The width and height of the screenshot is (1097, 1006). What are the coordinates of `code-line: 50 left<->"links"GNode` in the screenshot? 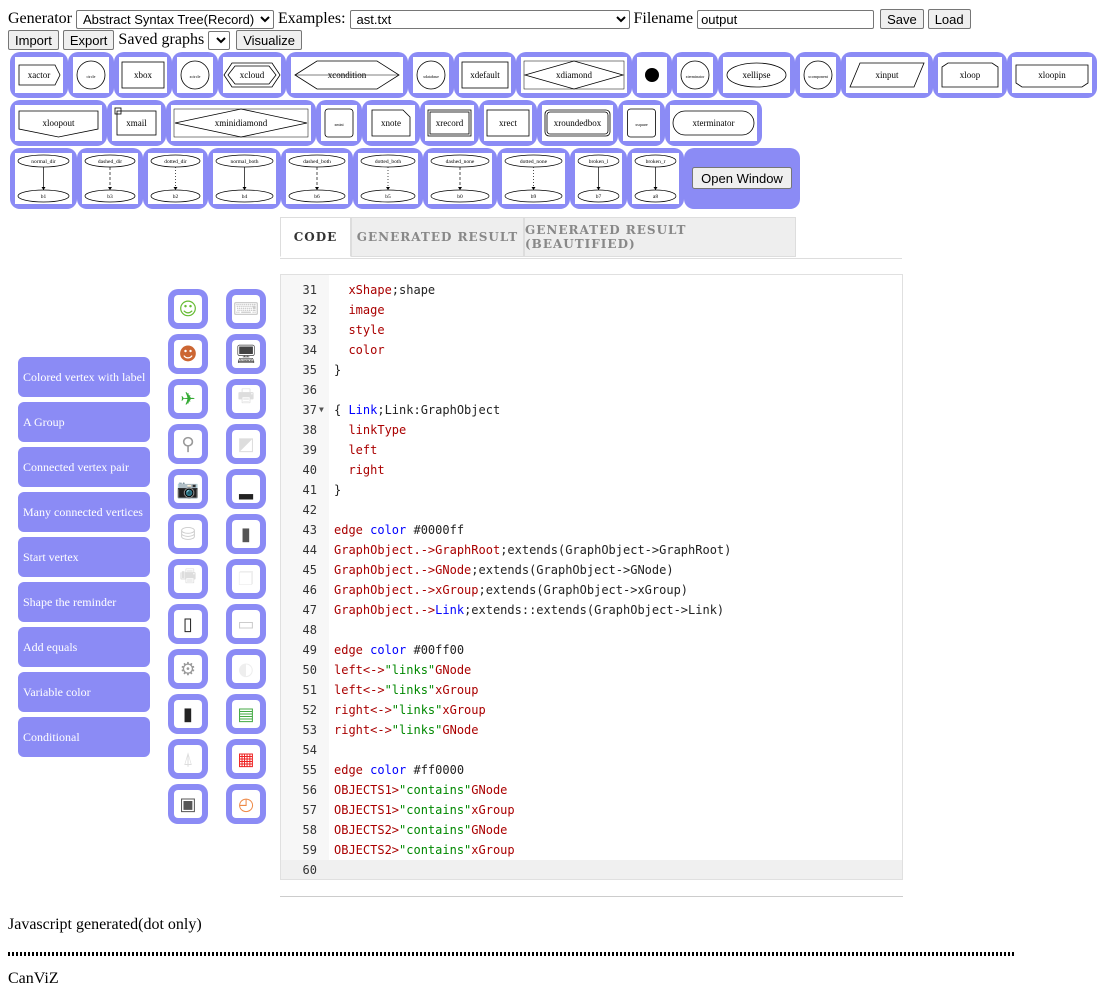 It's located at (591, 670).